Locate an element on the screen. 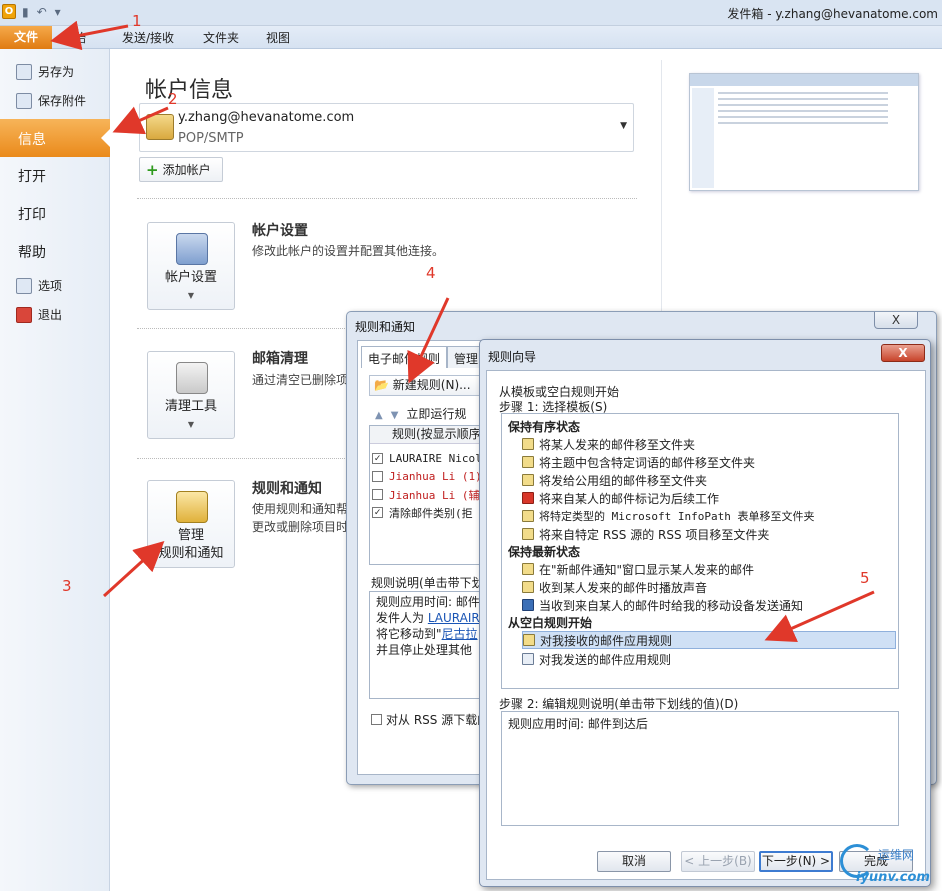 This screenshot has height=891, width=942. watermark-logo: 运维网 iyunv.com is located at coordinates (890, 864).